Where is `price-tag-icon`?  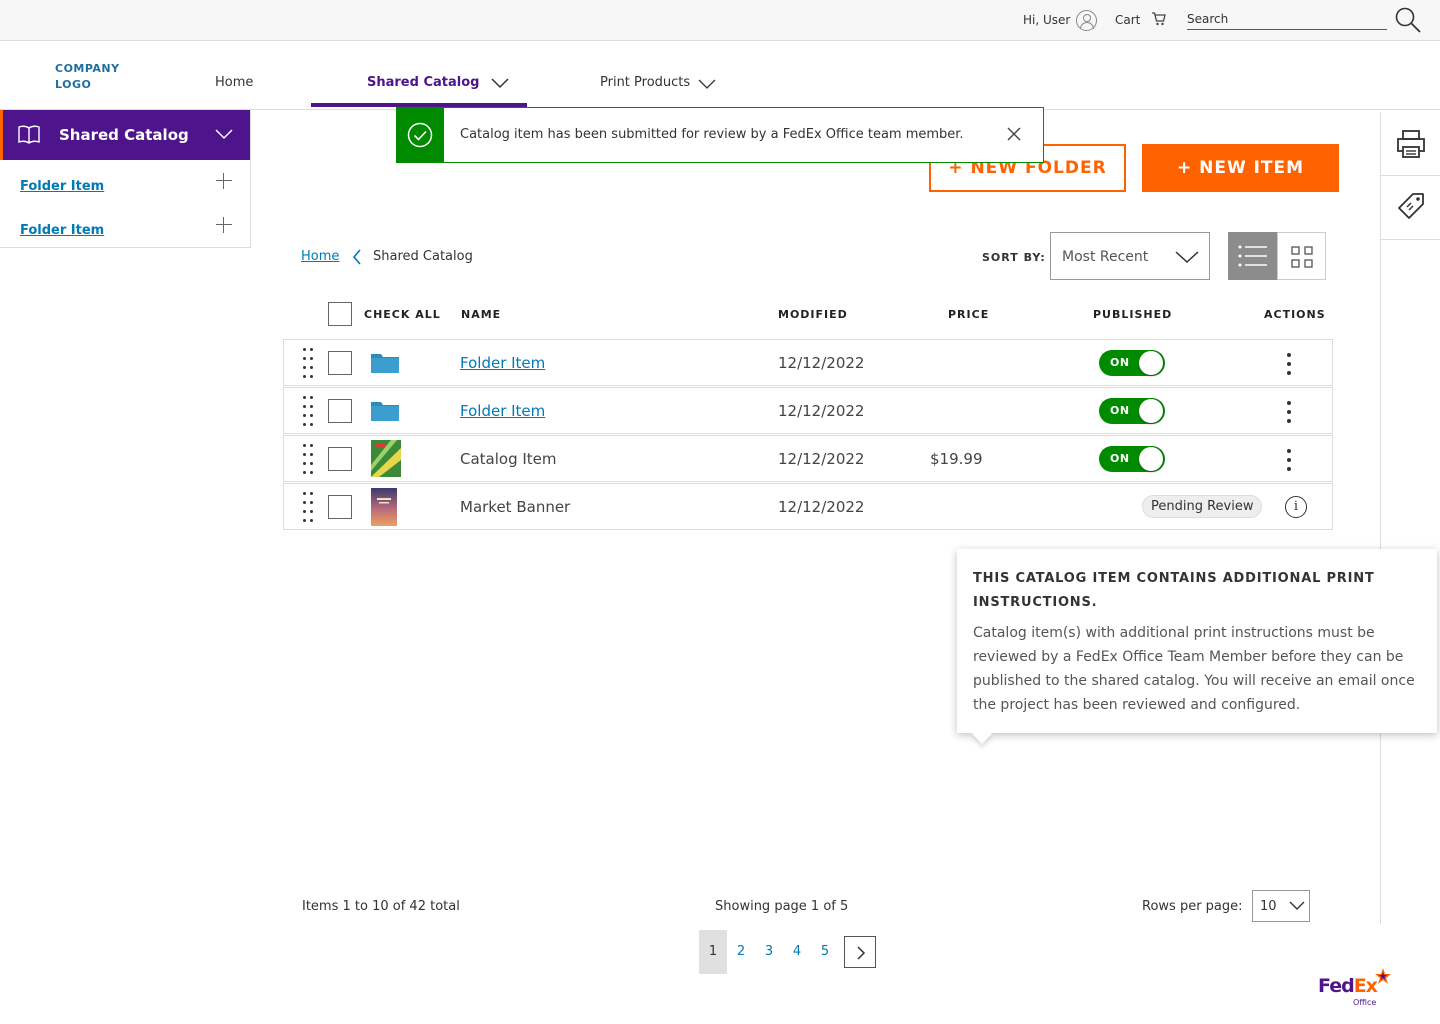 price-tag-icon is located at coordinates (1411, 206).